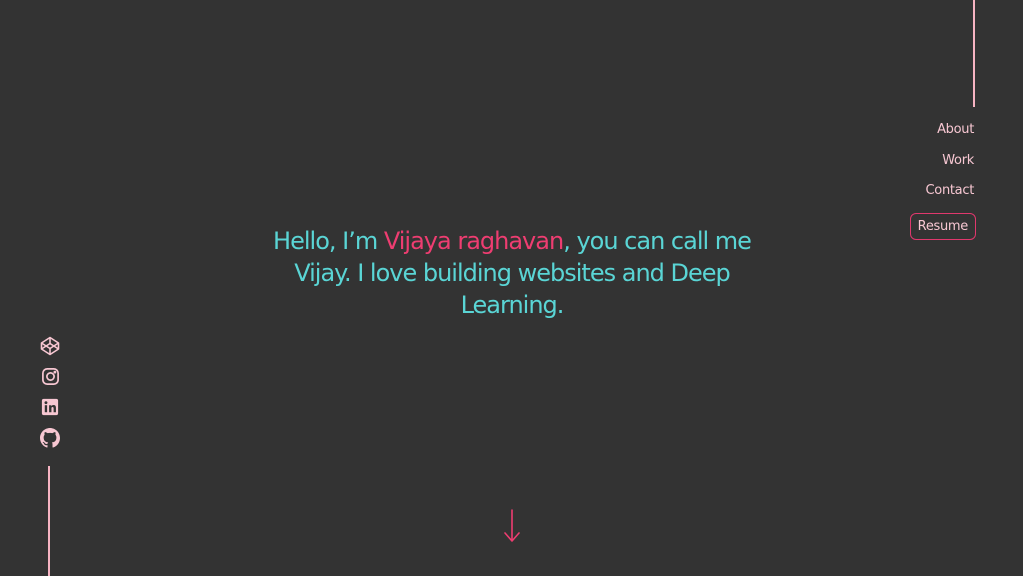 Image resolution: width=1023 pixels, height=576 pixels. Describe the element at coordinates (955, 129) in the screenshot. I see `nav-link-about: About` at that location.